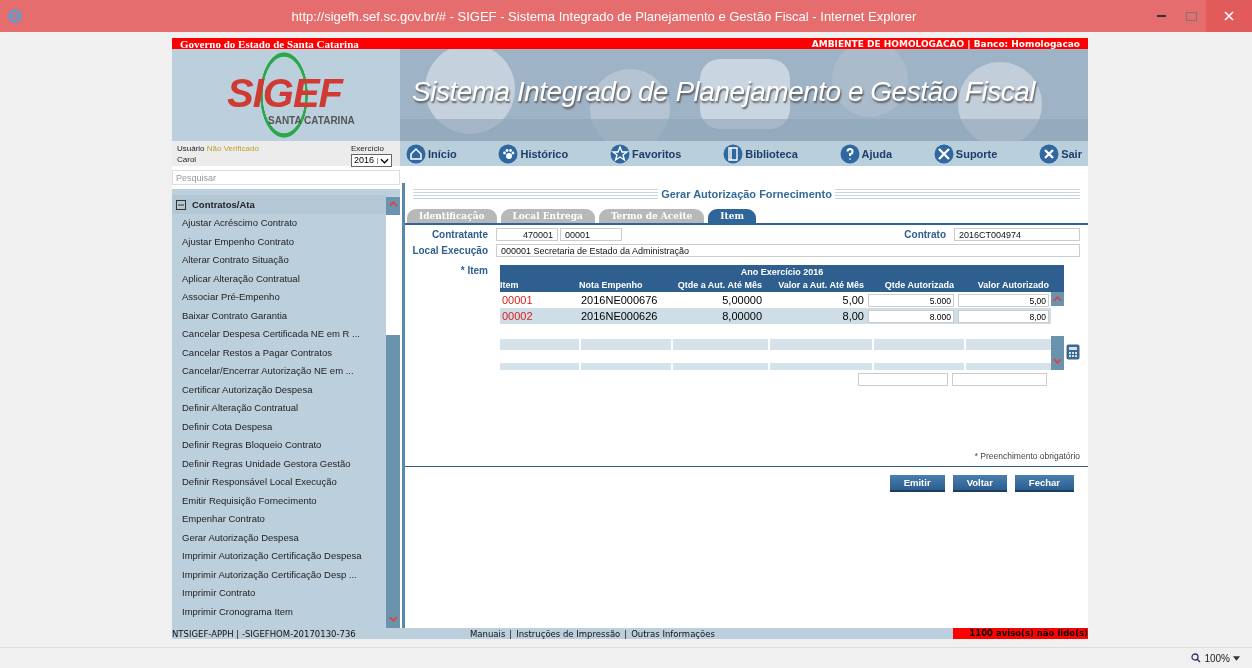 This screenshot has width=1252, height=668. What do you see at coordinates (539, 316) in the screenshot?
I see `item-link: 00002` at bounding box center [539, 316].